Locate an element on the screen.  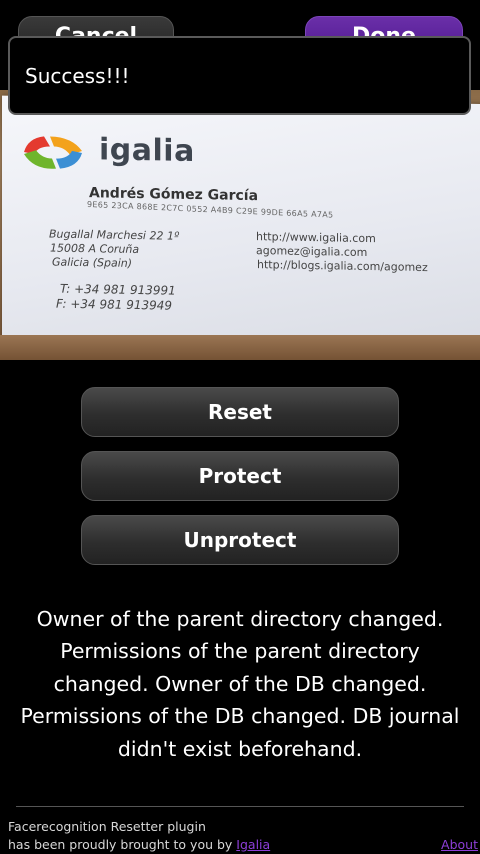
card-address-line: Galicia (Spain) is located at coordinates (92, 262).